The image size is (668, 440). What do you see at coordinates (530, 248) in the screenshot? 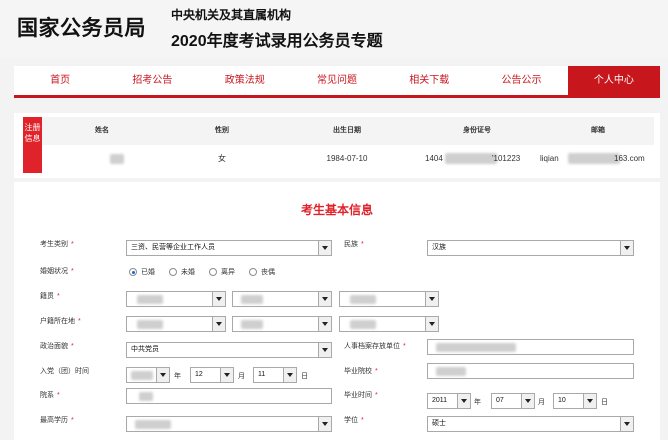
I see `ethnicity-select: 汉族` at bounding box center [530, 248].